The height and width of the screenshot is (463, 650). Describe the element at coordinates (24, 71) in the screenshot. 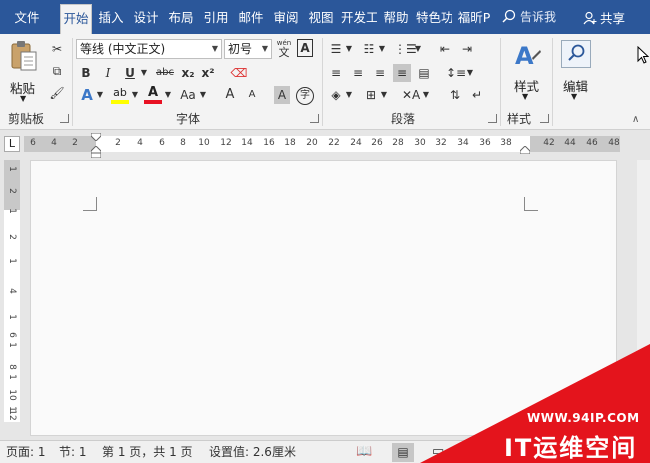

I see `paste-button: 粘贴 ▼` at that location.